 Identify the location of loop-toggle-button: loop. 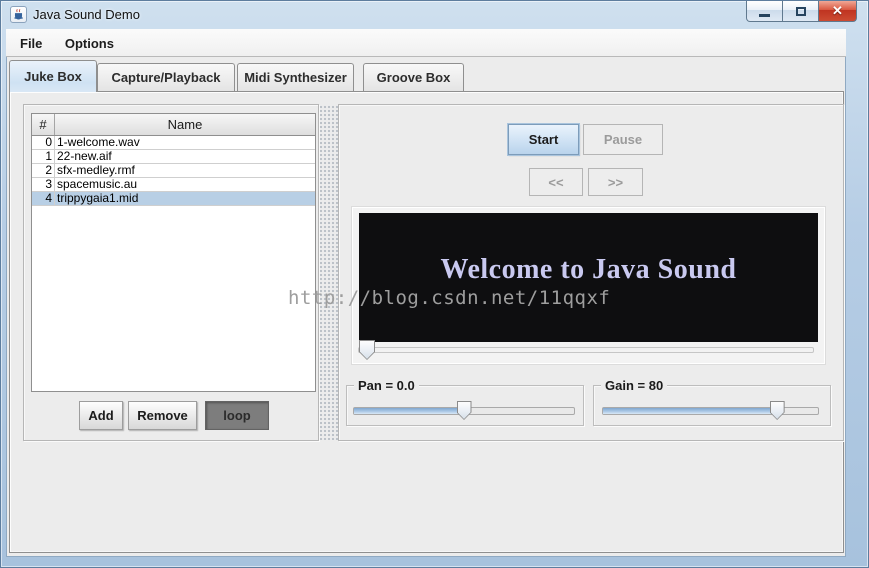
(237, 415).